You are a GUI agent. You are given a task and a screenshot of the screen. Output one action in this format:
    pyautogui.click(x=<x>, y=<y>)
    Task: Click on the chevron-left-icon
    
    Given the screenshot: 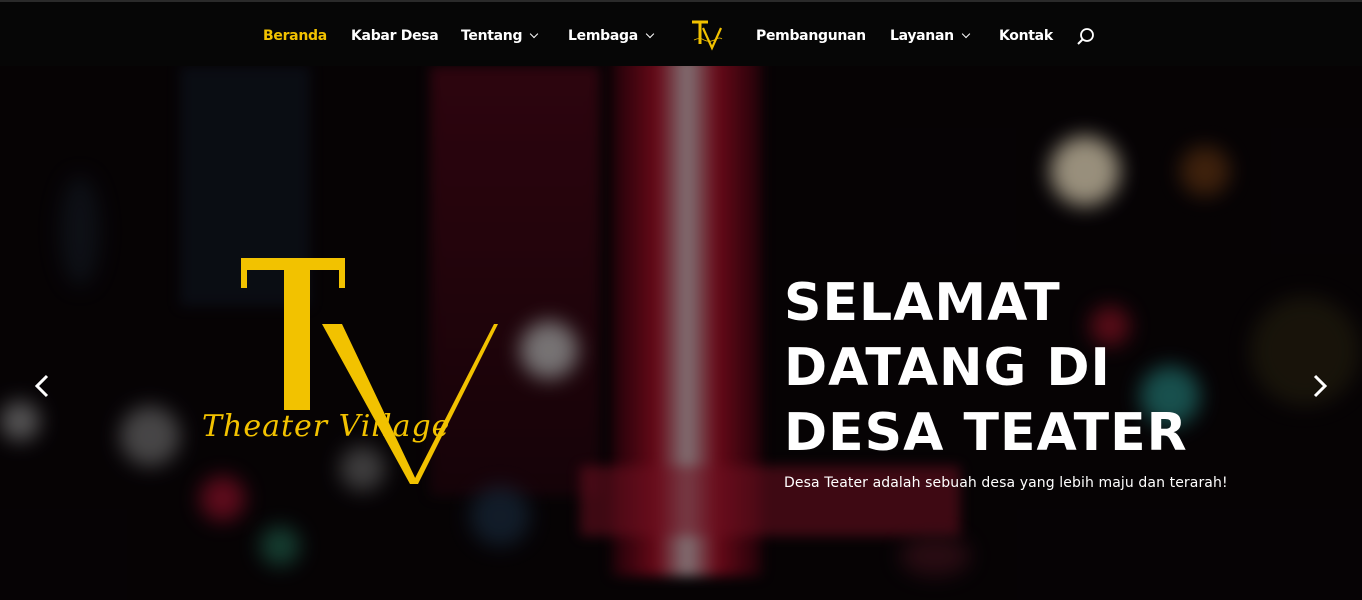 What is the action you would take?
    pyautogui.click(x=41, y=386)
    